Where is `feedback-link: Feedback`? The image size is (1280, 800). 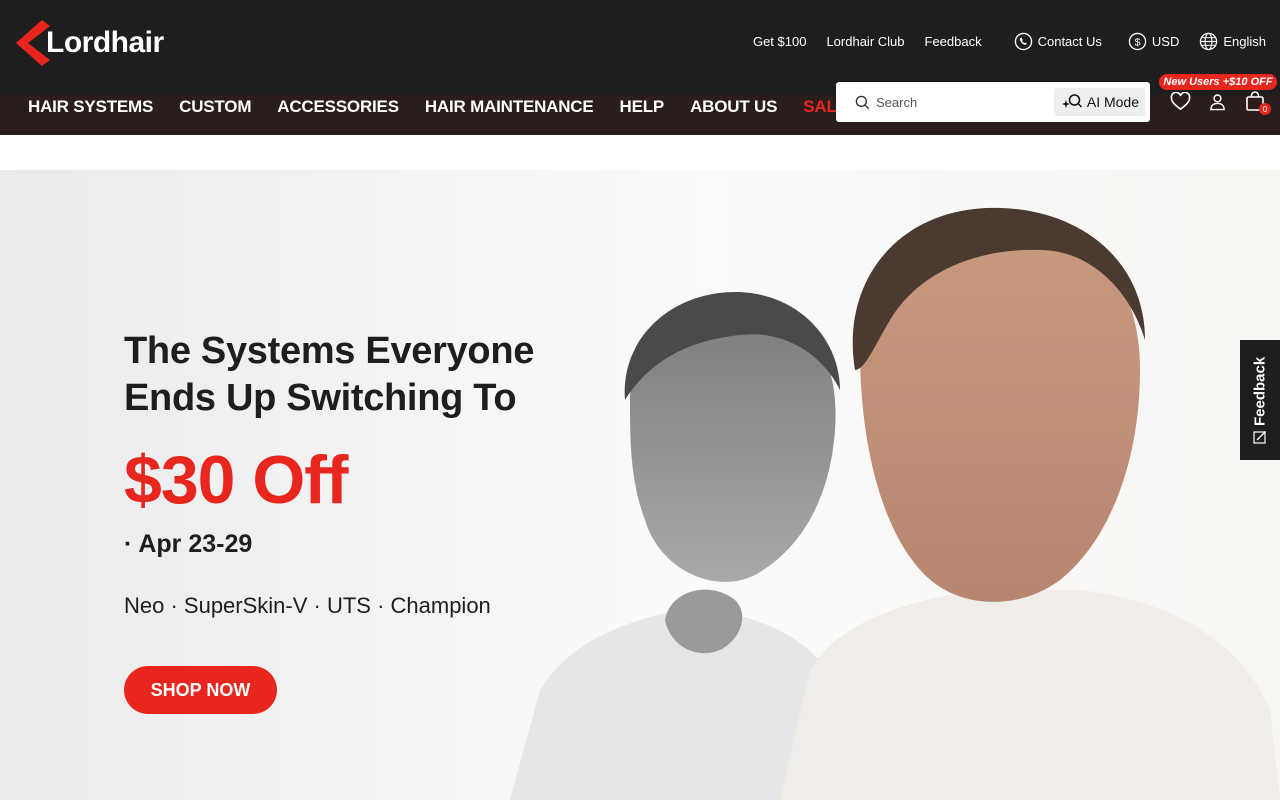 feedback-link: Feedback is located at coordinates (953, 41).